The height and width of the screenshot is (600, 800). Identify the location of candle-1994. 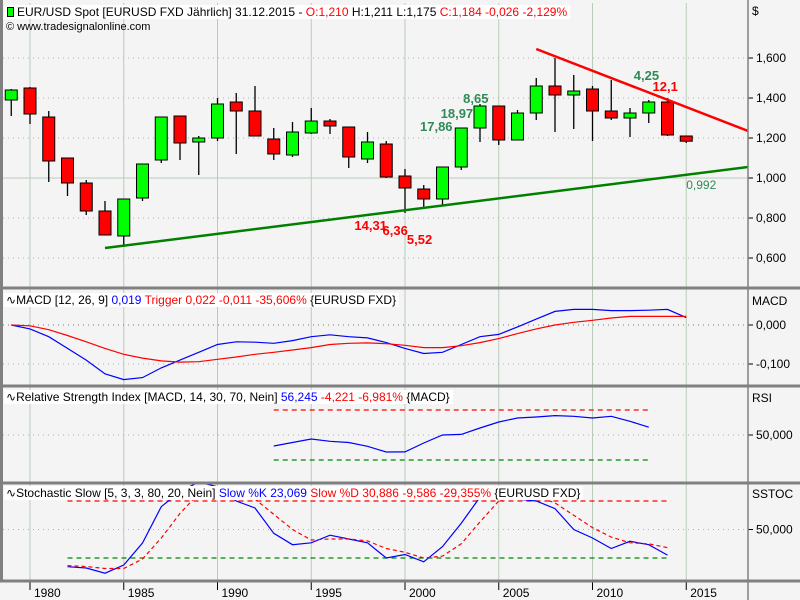
(292, 143).